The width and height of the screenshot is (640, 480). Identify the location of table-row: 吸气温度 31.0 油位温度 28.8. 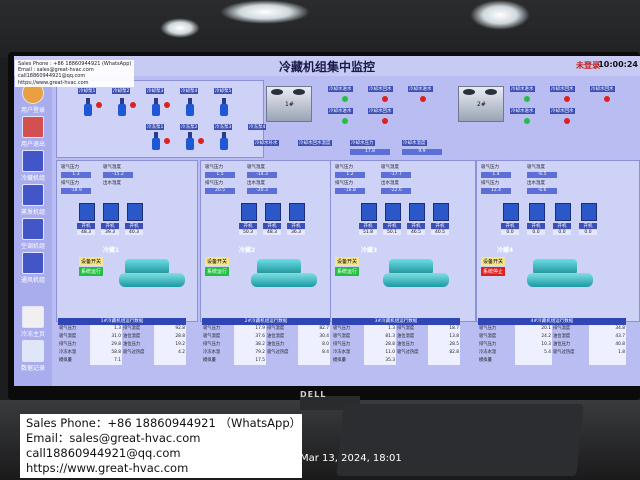
(122, 337).